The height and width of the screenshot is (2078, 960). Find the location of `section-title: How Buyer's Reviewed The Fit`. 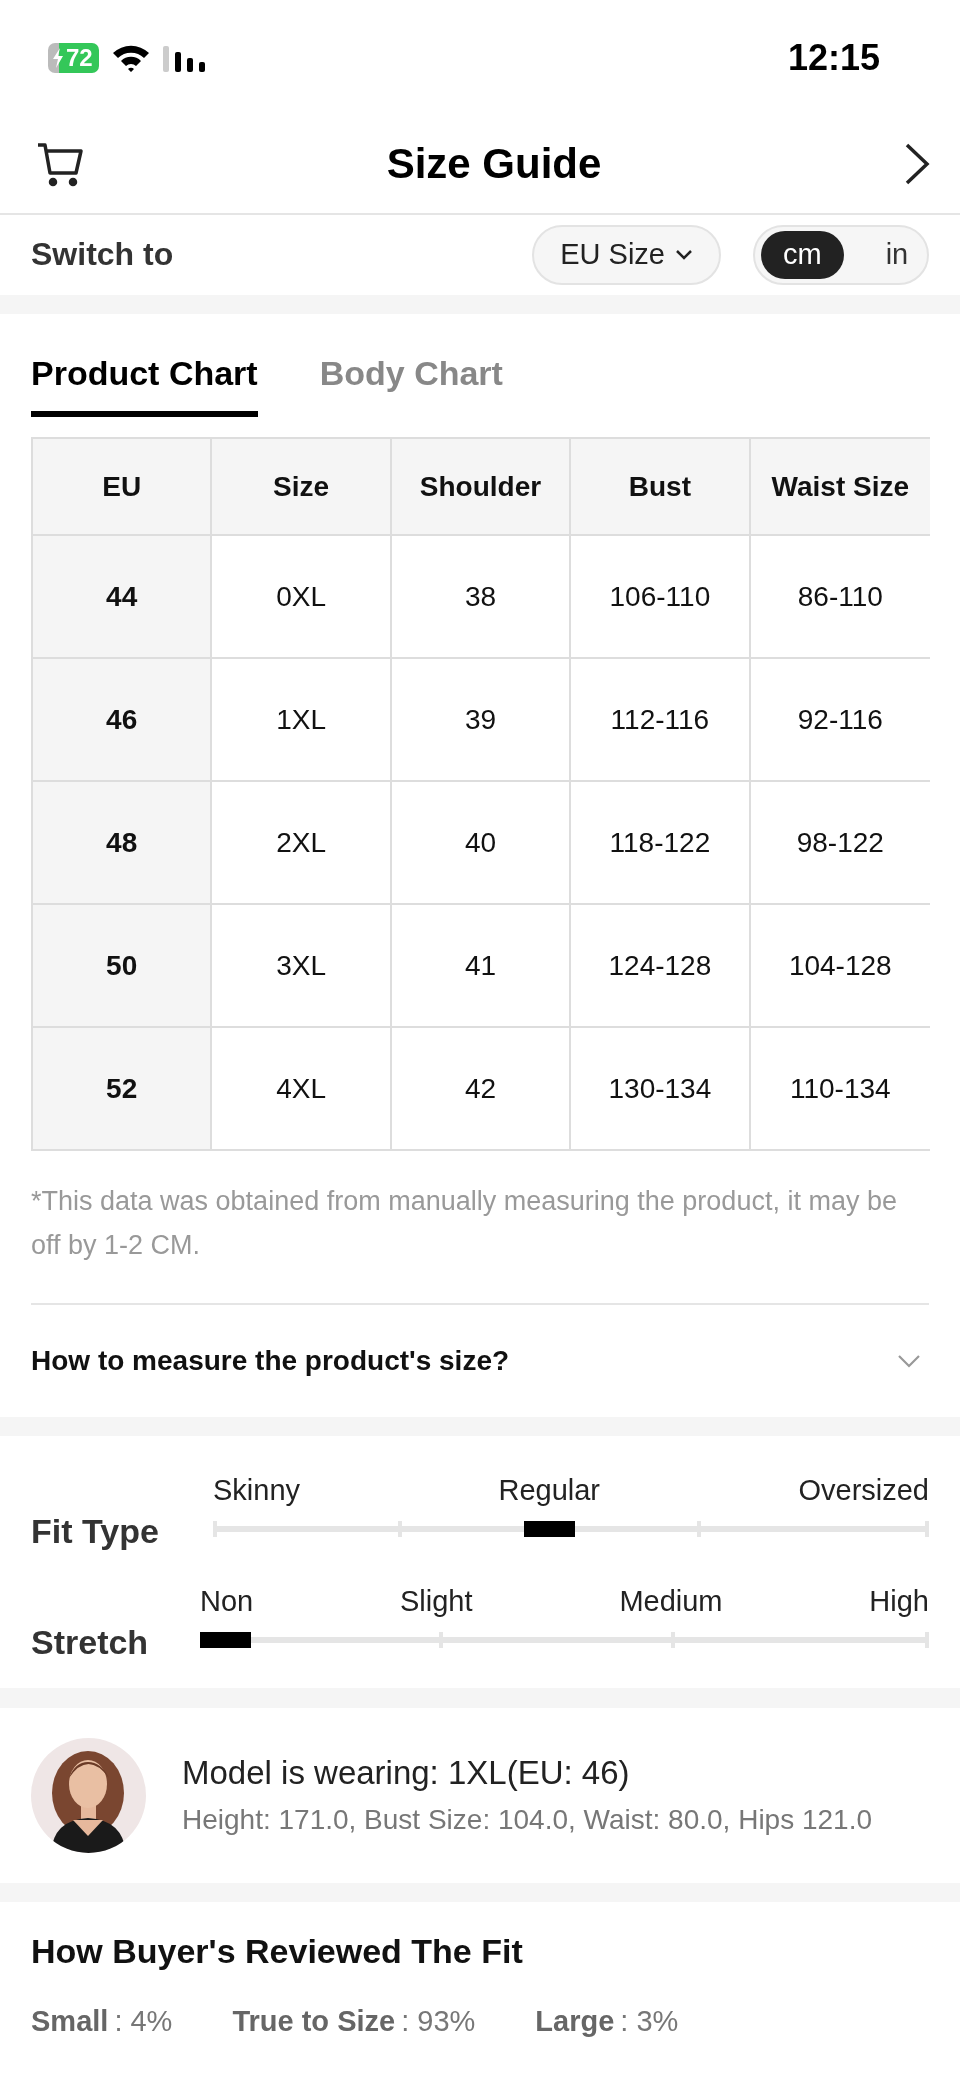

section-title: How Buyer's Reviewed The Fit is located at coordinates (277, 1951).